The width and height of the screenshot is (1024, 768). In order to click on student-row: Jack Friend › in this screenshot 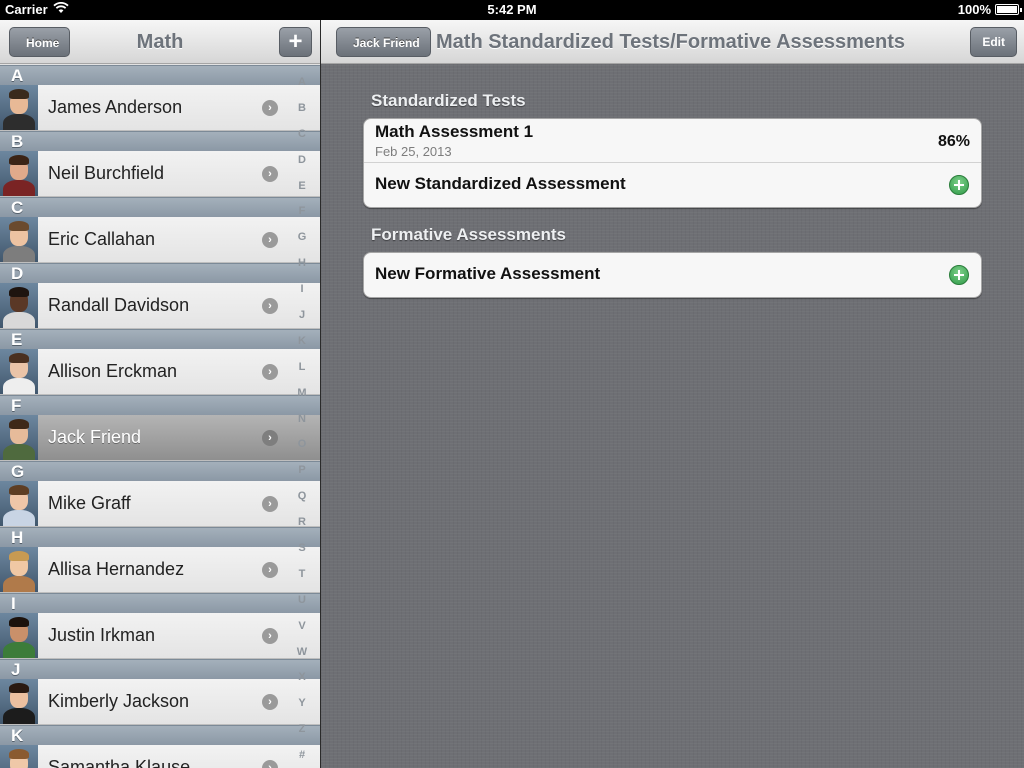, I will do `click(160, 438)`.